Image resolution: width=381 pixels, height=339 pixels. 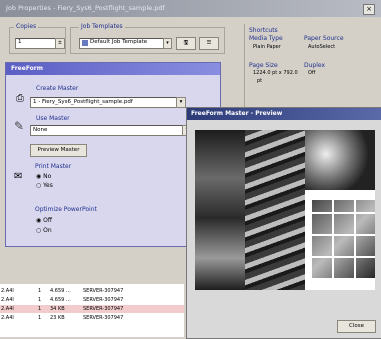 I want to click on paper-source-value: AutoSelect, so click(x=321, y=47).